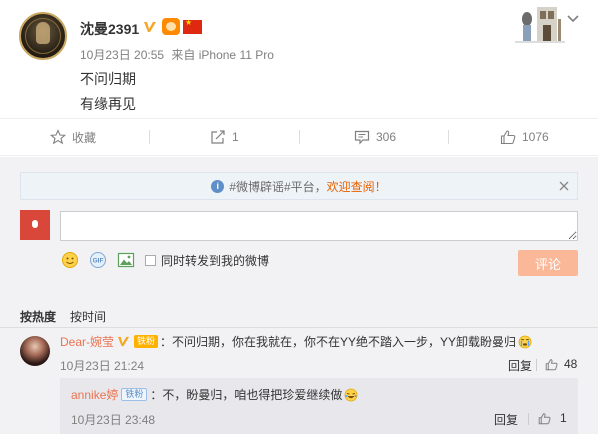 The image size is (598, 434). Describe the element at coordinates (277, 186) in the screenshot. I see `notice-text: #微博辟谣#平台，` at that location.